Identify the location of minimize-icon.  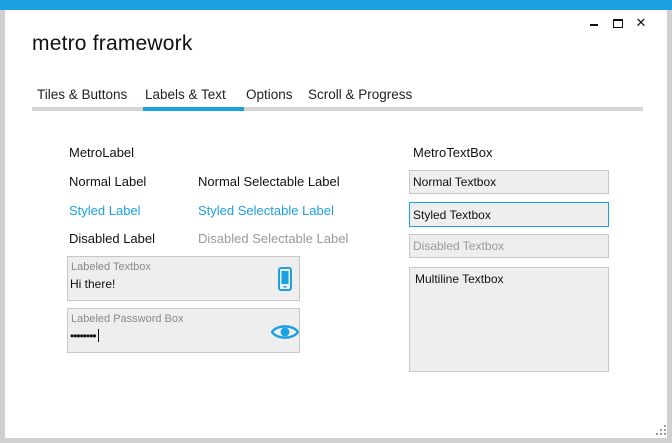
(594, 24).